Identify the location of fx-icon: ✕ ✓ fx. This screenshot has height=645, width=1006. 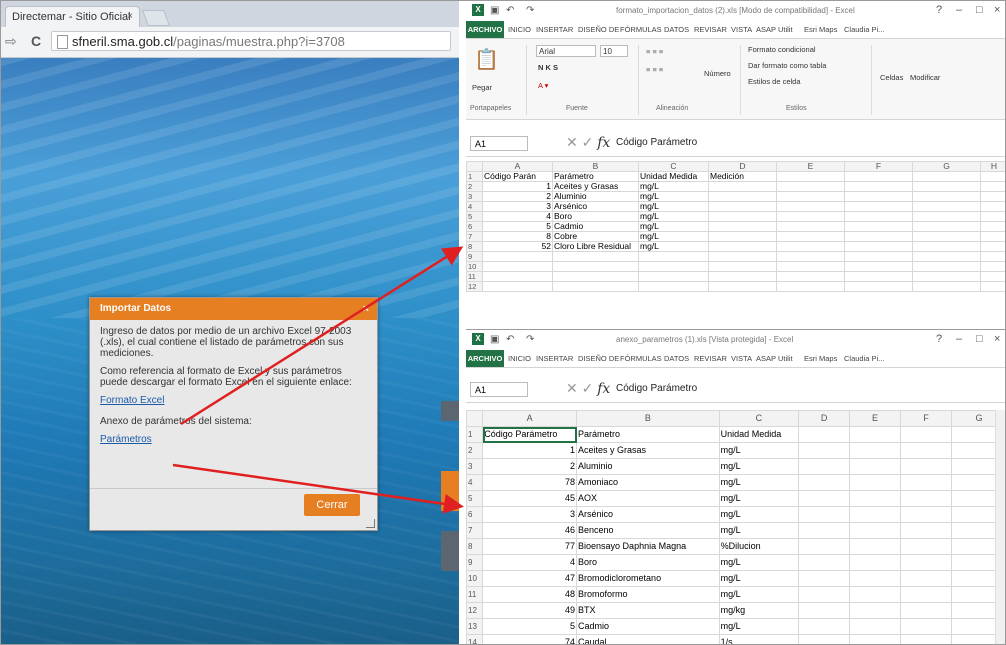
(588, 142).